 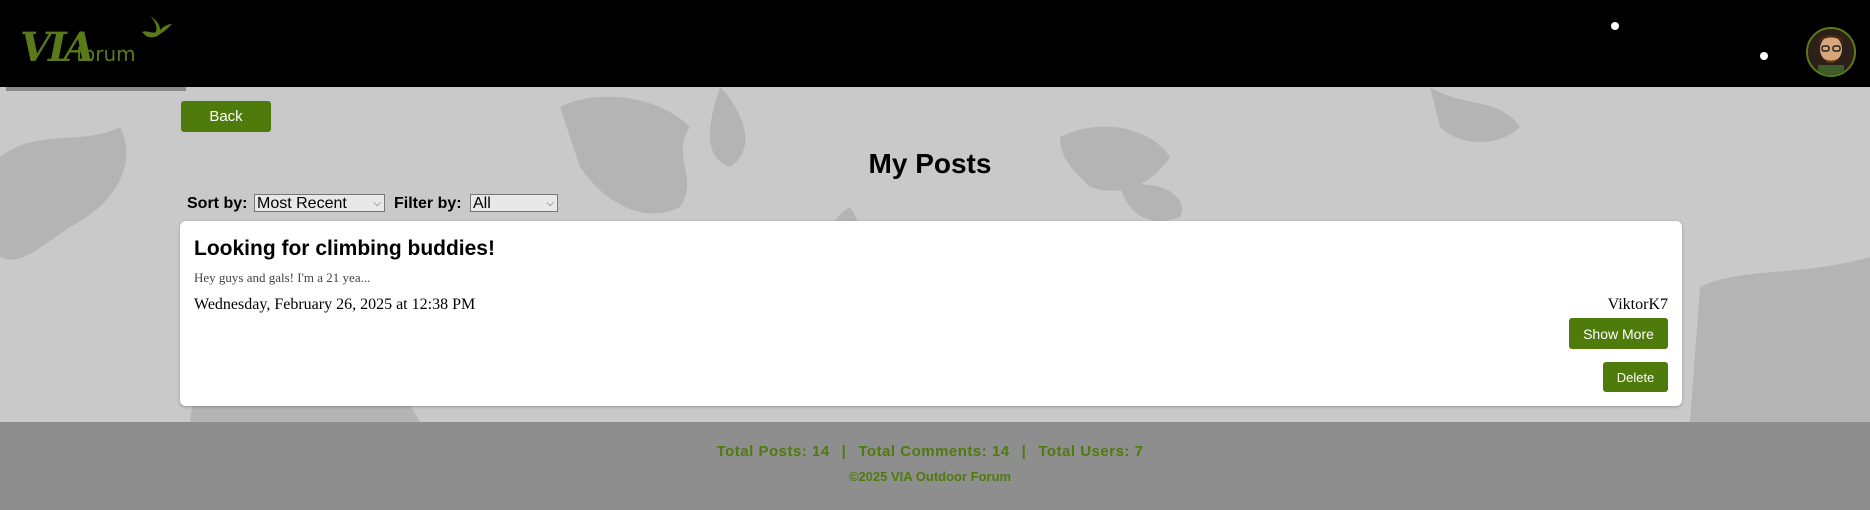 What do you see at coordinates (344, 249) in the screenshot?
I see `post-title: Looking for climbing buddies!` at bounding box center [344, 249].